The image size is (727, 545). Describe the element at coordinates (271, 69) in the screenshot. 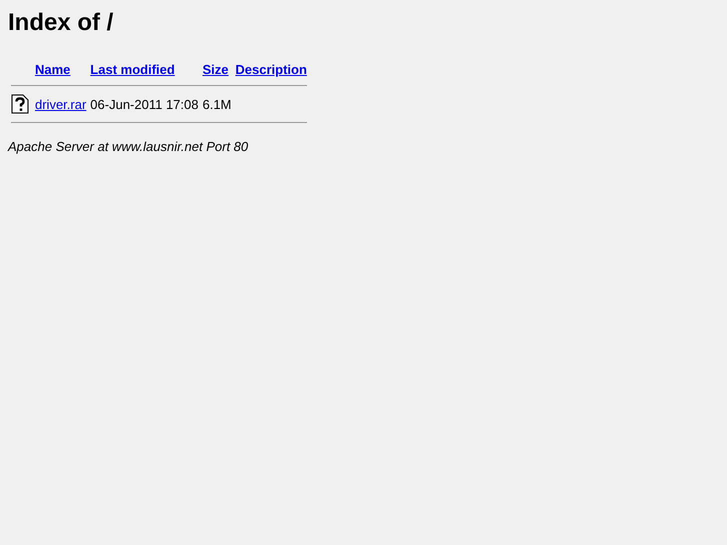

I see `column-header-link: Description` at that location.